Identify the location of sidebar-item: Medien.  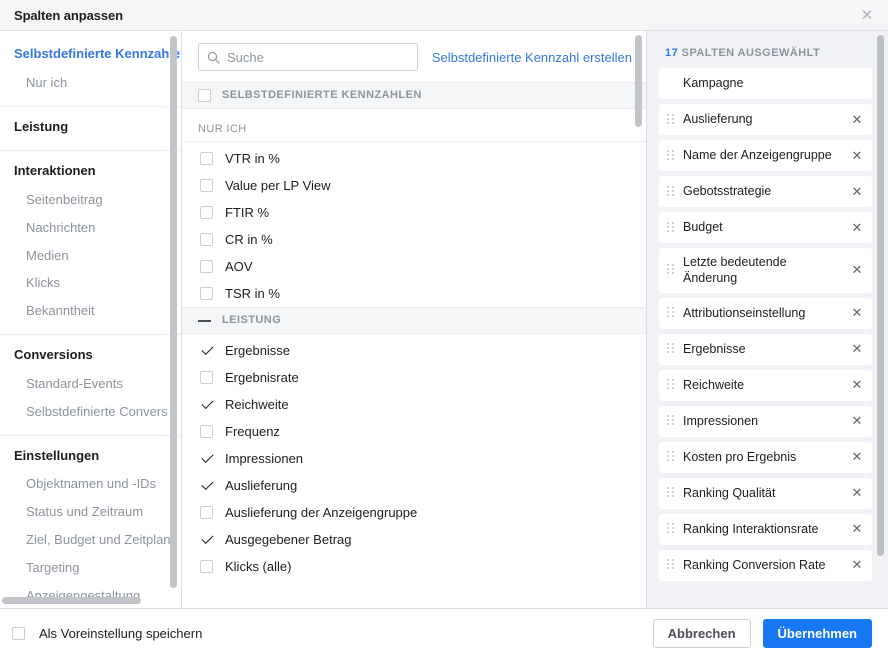
(90, 257).